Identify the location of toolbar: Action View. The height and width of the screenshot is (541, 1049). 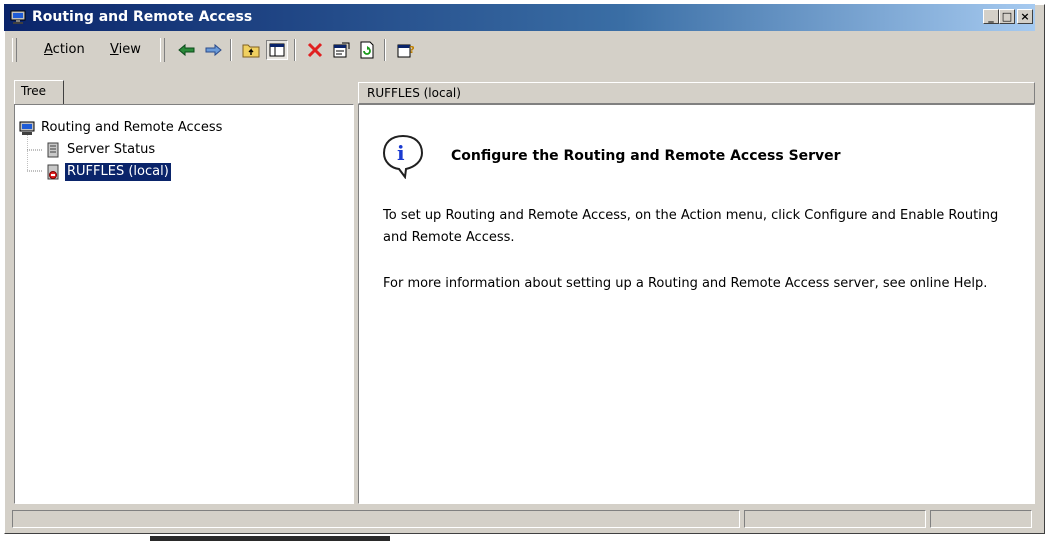
(519, 50).